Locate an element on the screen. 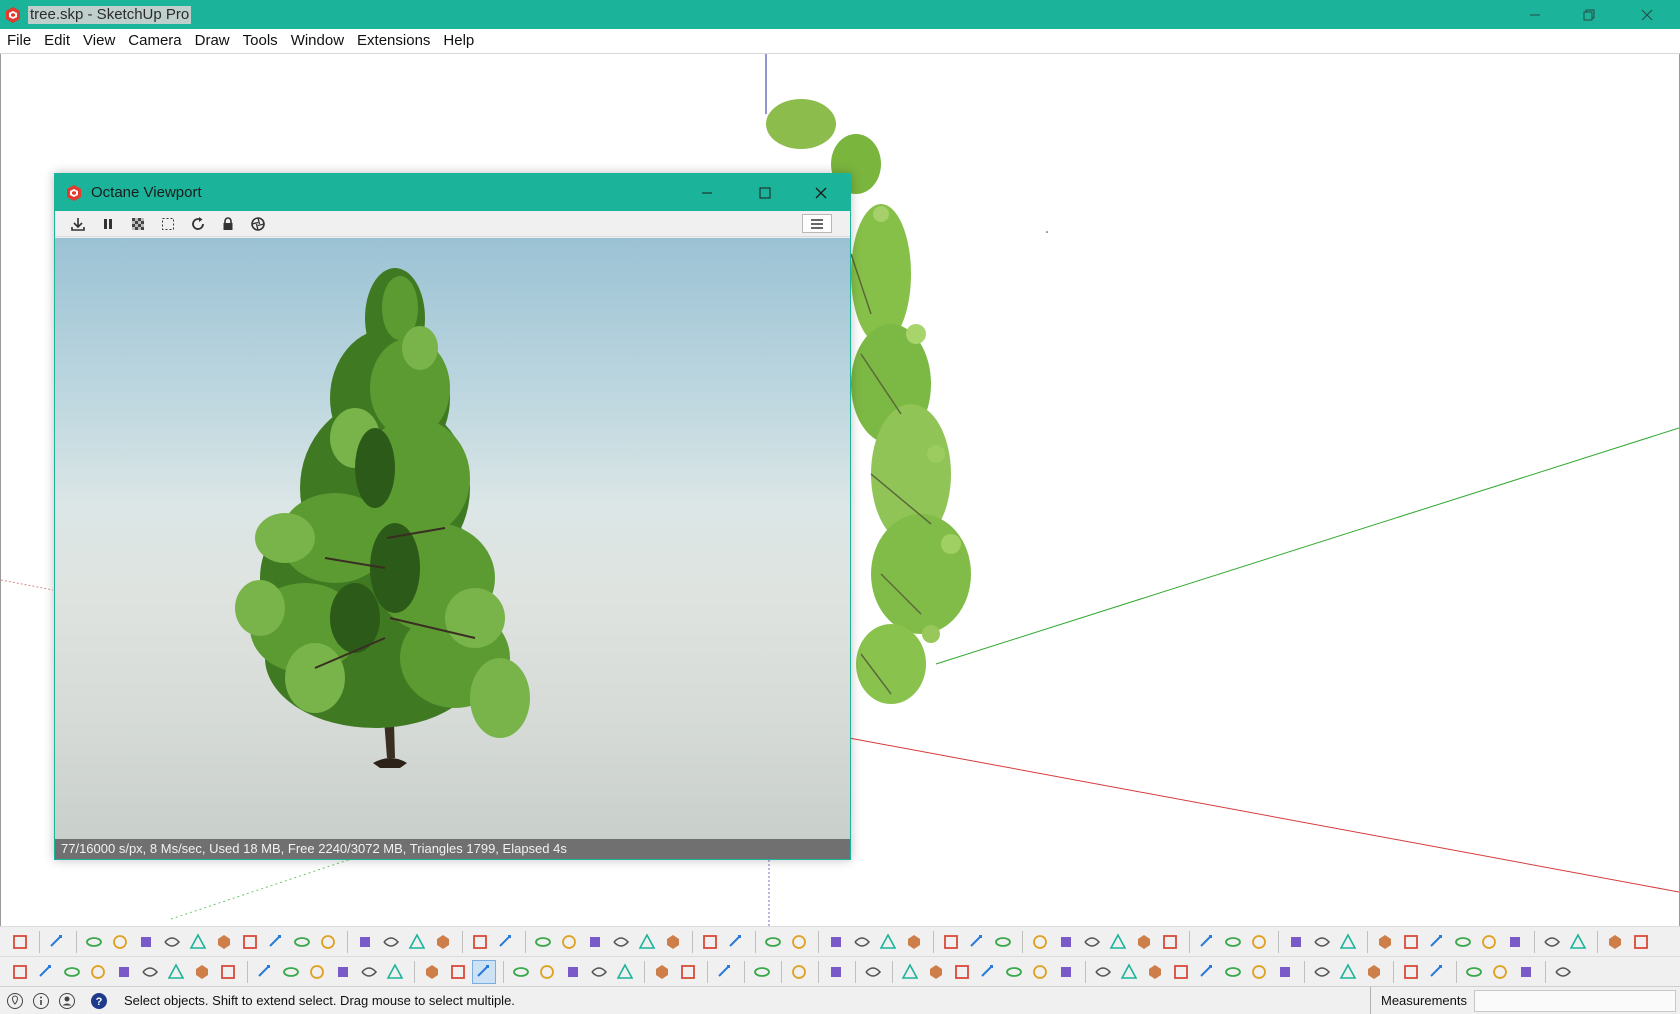 This screenshot has width=1680, height=1014. iso-cube-active-icon is located at coordinates (484, 971).